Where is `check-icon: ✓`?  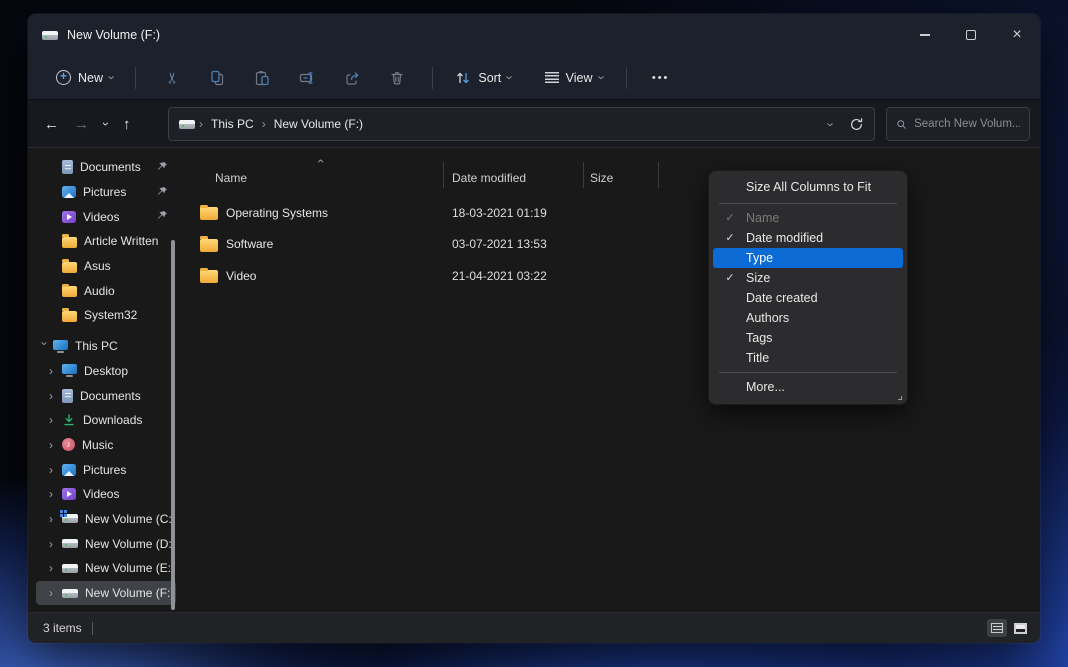
check-icon: ✓ is located at coordinates (730, 278).